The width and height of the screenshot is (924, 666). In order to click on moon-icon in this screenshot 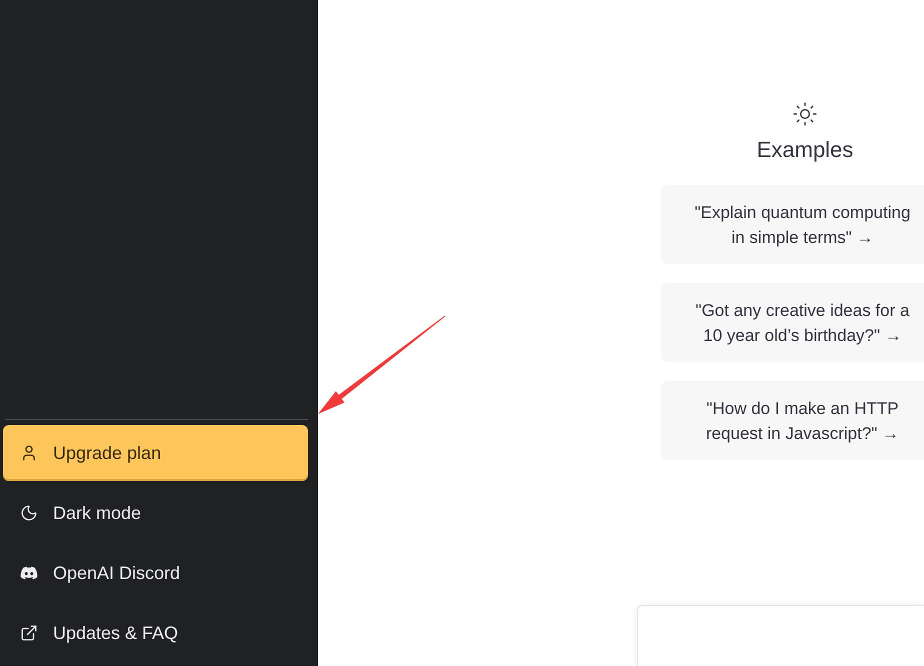, I will do `click(29, 513)`.